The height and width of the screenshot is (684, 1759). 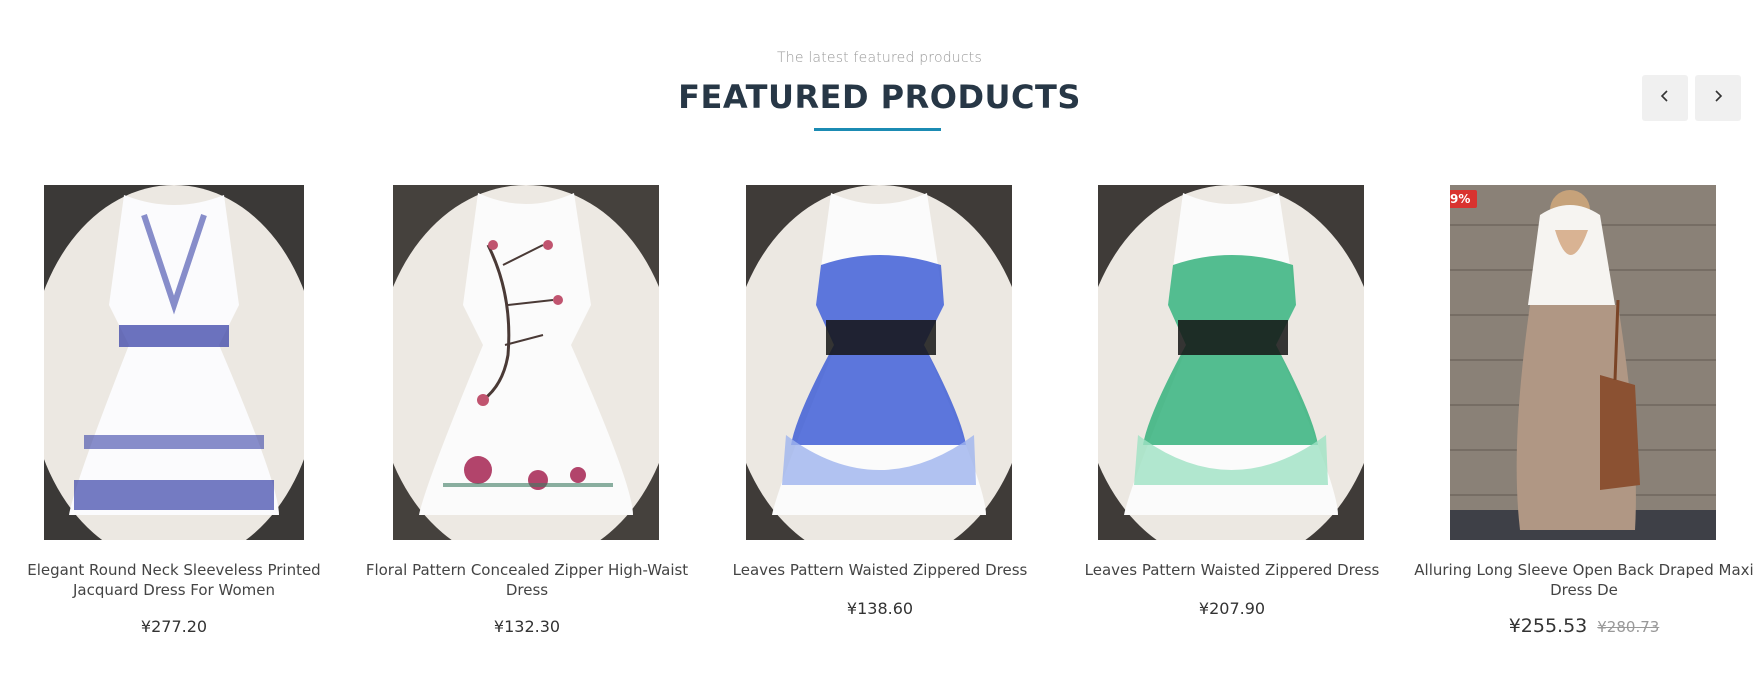 What do you see at coordinates (879, 58) in the screenshot?
I see `section-subtitle: The latest featured products` at bounding box center [879, 58].